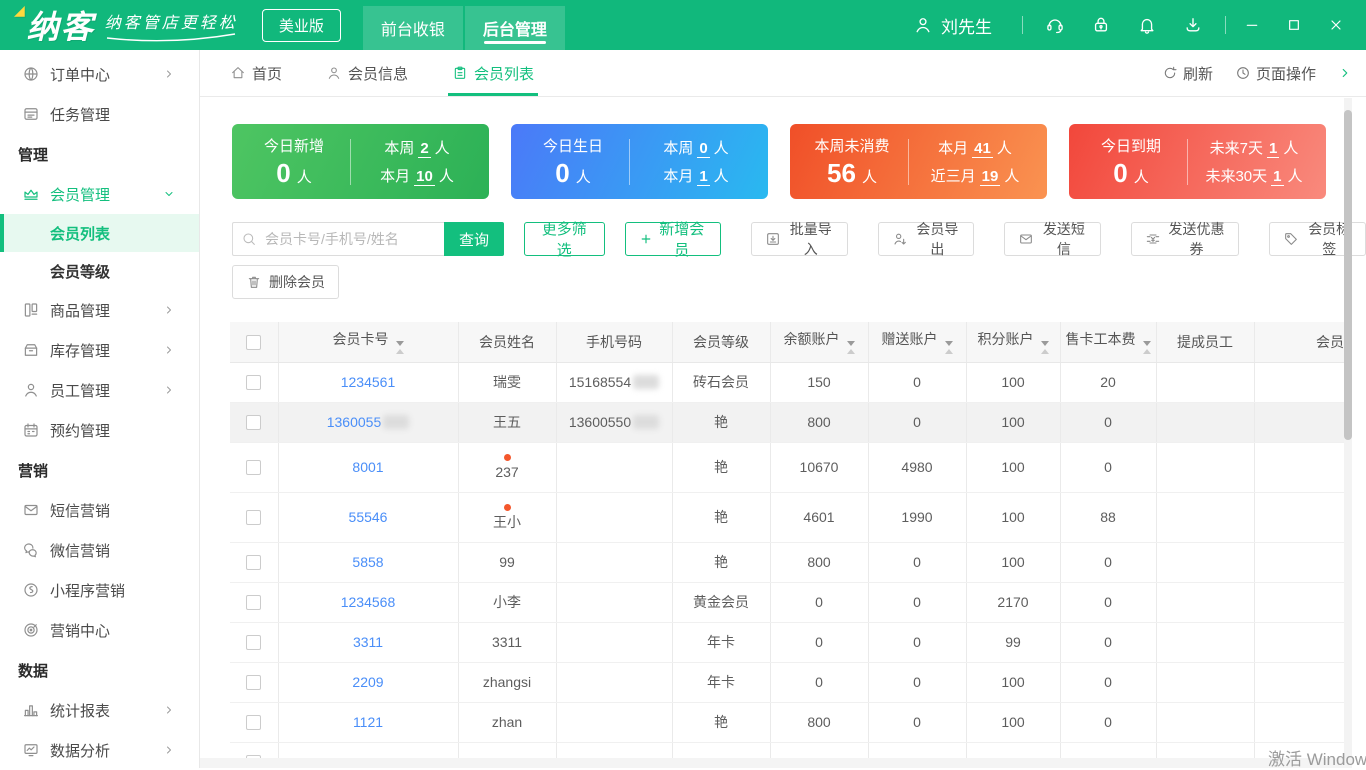 This screenshot has height=770, width=1366. I want to click on search-icon, so click(249, 239).